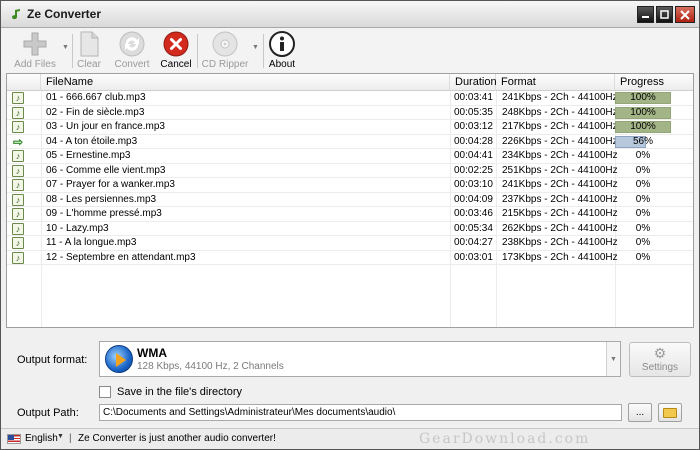  I want to click on file-name: 01 - 666.667 club.mp3, so click(96, 97).